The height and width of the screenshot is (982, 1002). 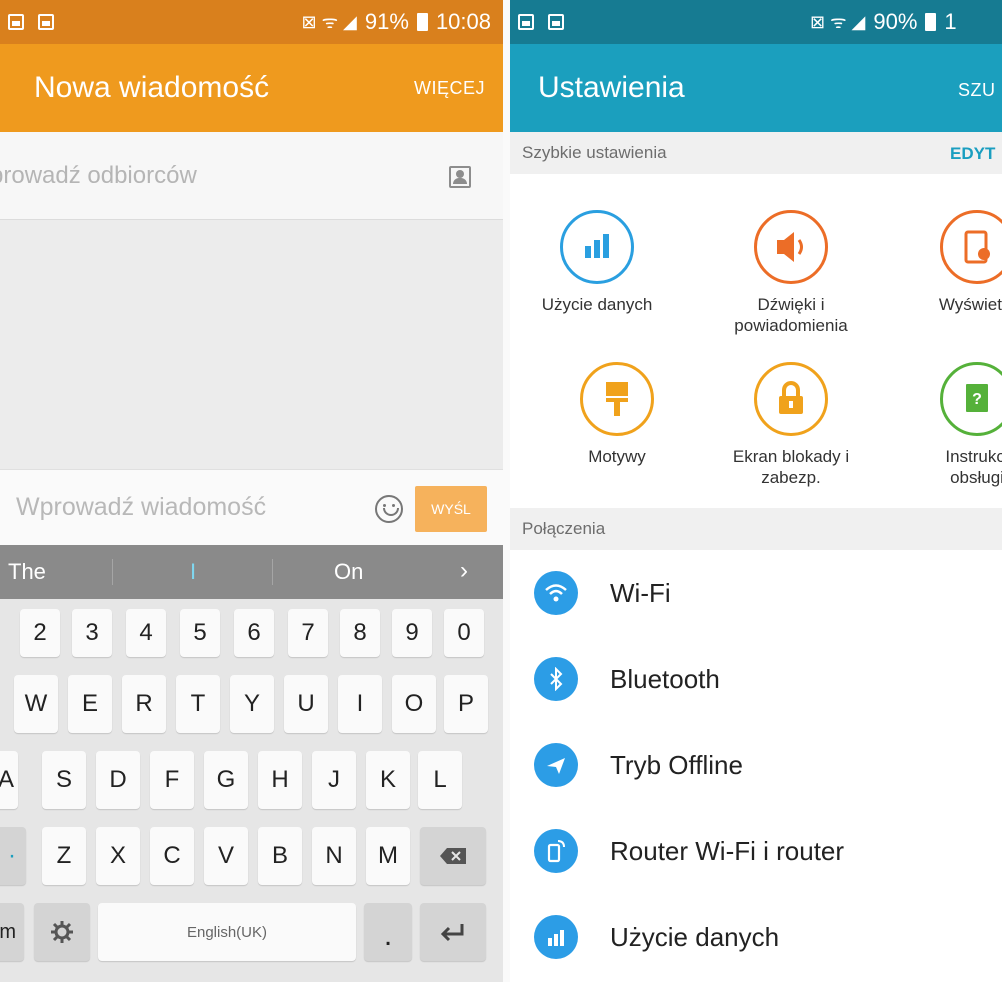 I want to click on contacts-icon, so click(x=460, y=177).